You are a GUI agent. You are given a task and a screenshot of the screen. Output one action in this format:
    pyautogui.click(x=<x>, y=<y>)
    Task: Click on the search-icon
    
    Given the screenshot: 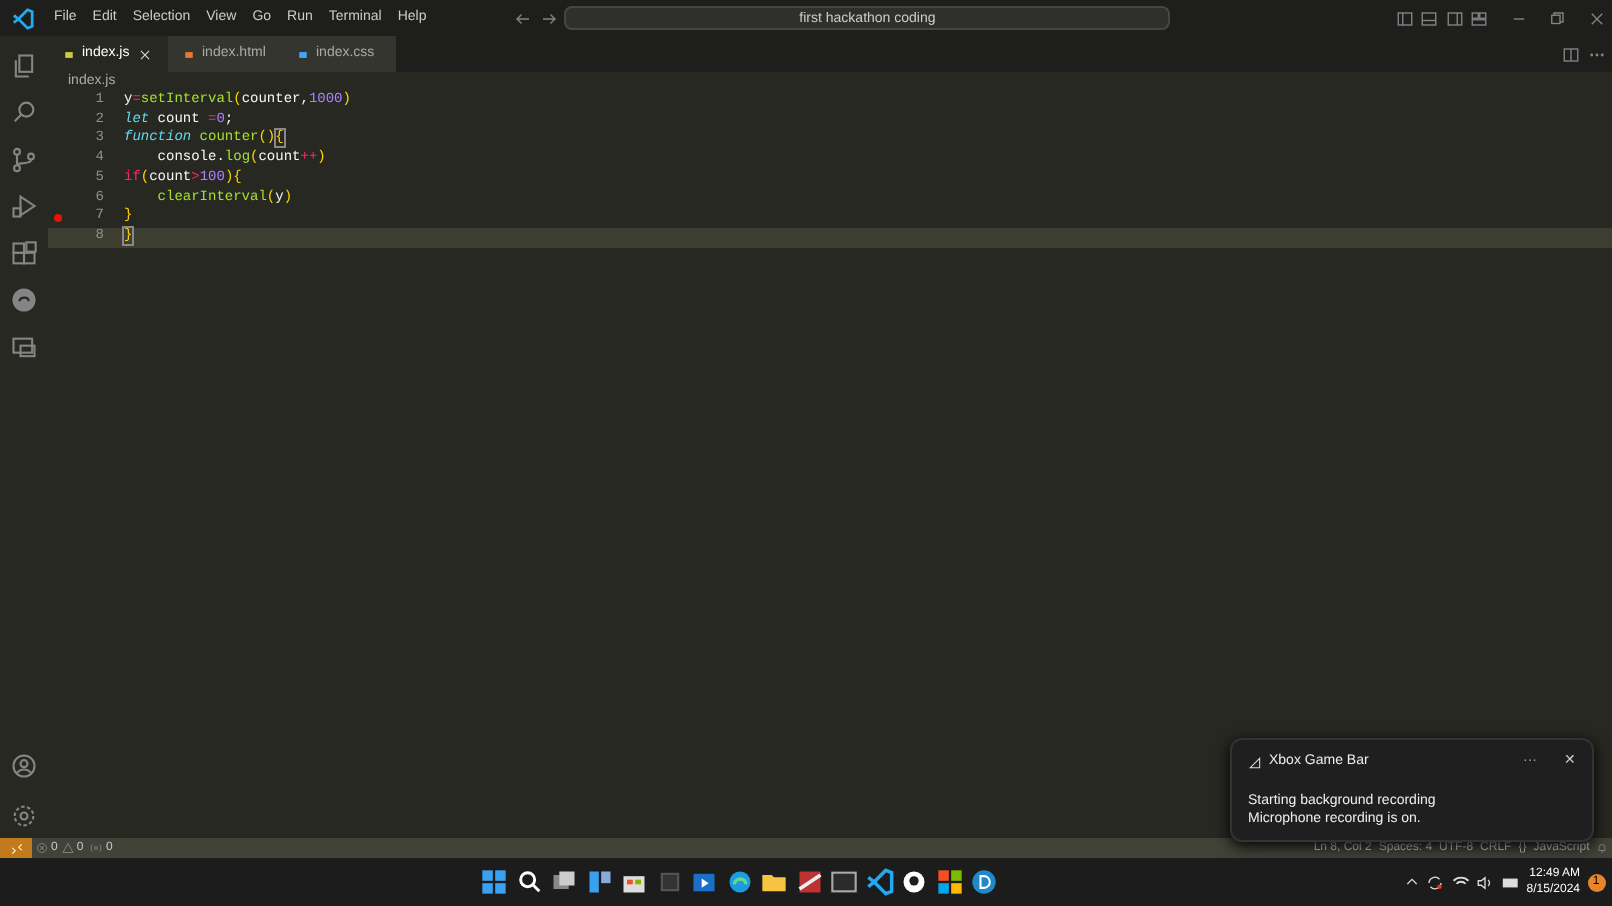 What is the action you would take?
    pyautogui.click(x=529, y=882)
    